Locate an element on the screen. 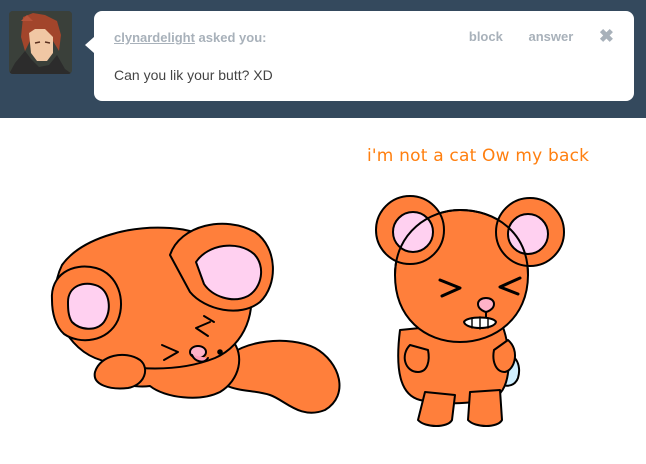 The image size is (646, 464). answer-button: answer is located at coordinates (550, 36).